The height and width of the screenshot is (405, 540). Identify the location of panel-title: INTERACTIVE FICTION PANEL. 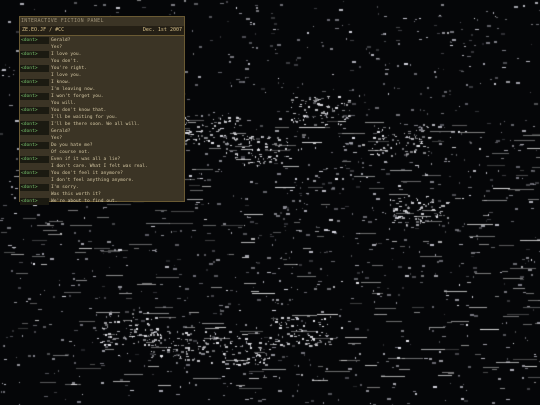
(62, 21).